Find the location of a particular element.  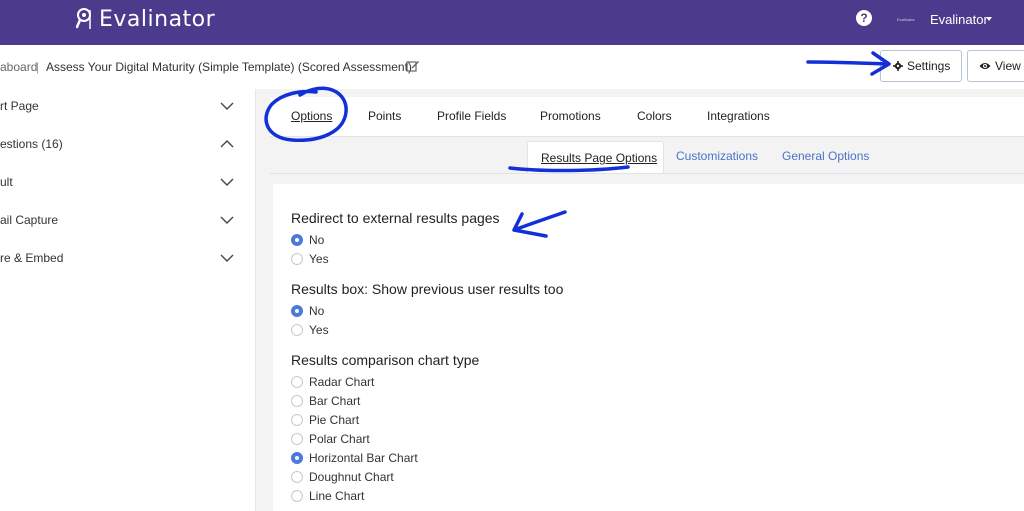

redirect-option-no: No is located at coordinates (307, 240).